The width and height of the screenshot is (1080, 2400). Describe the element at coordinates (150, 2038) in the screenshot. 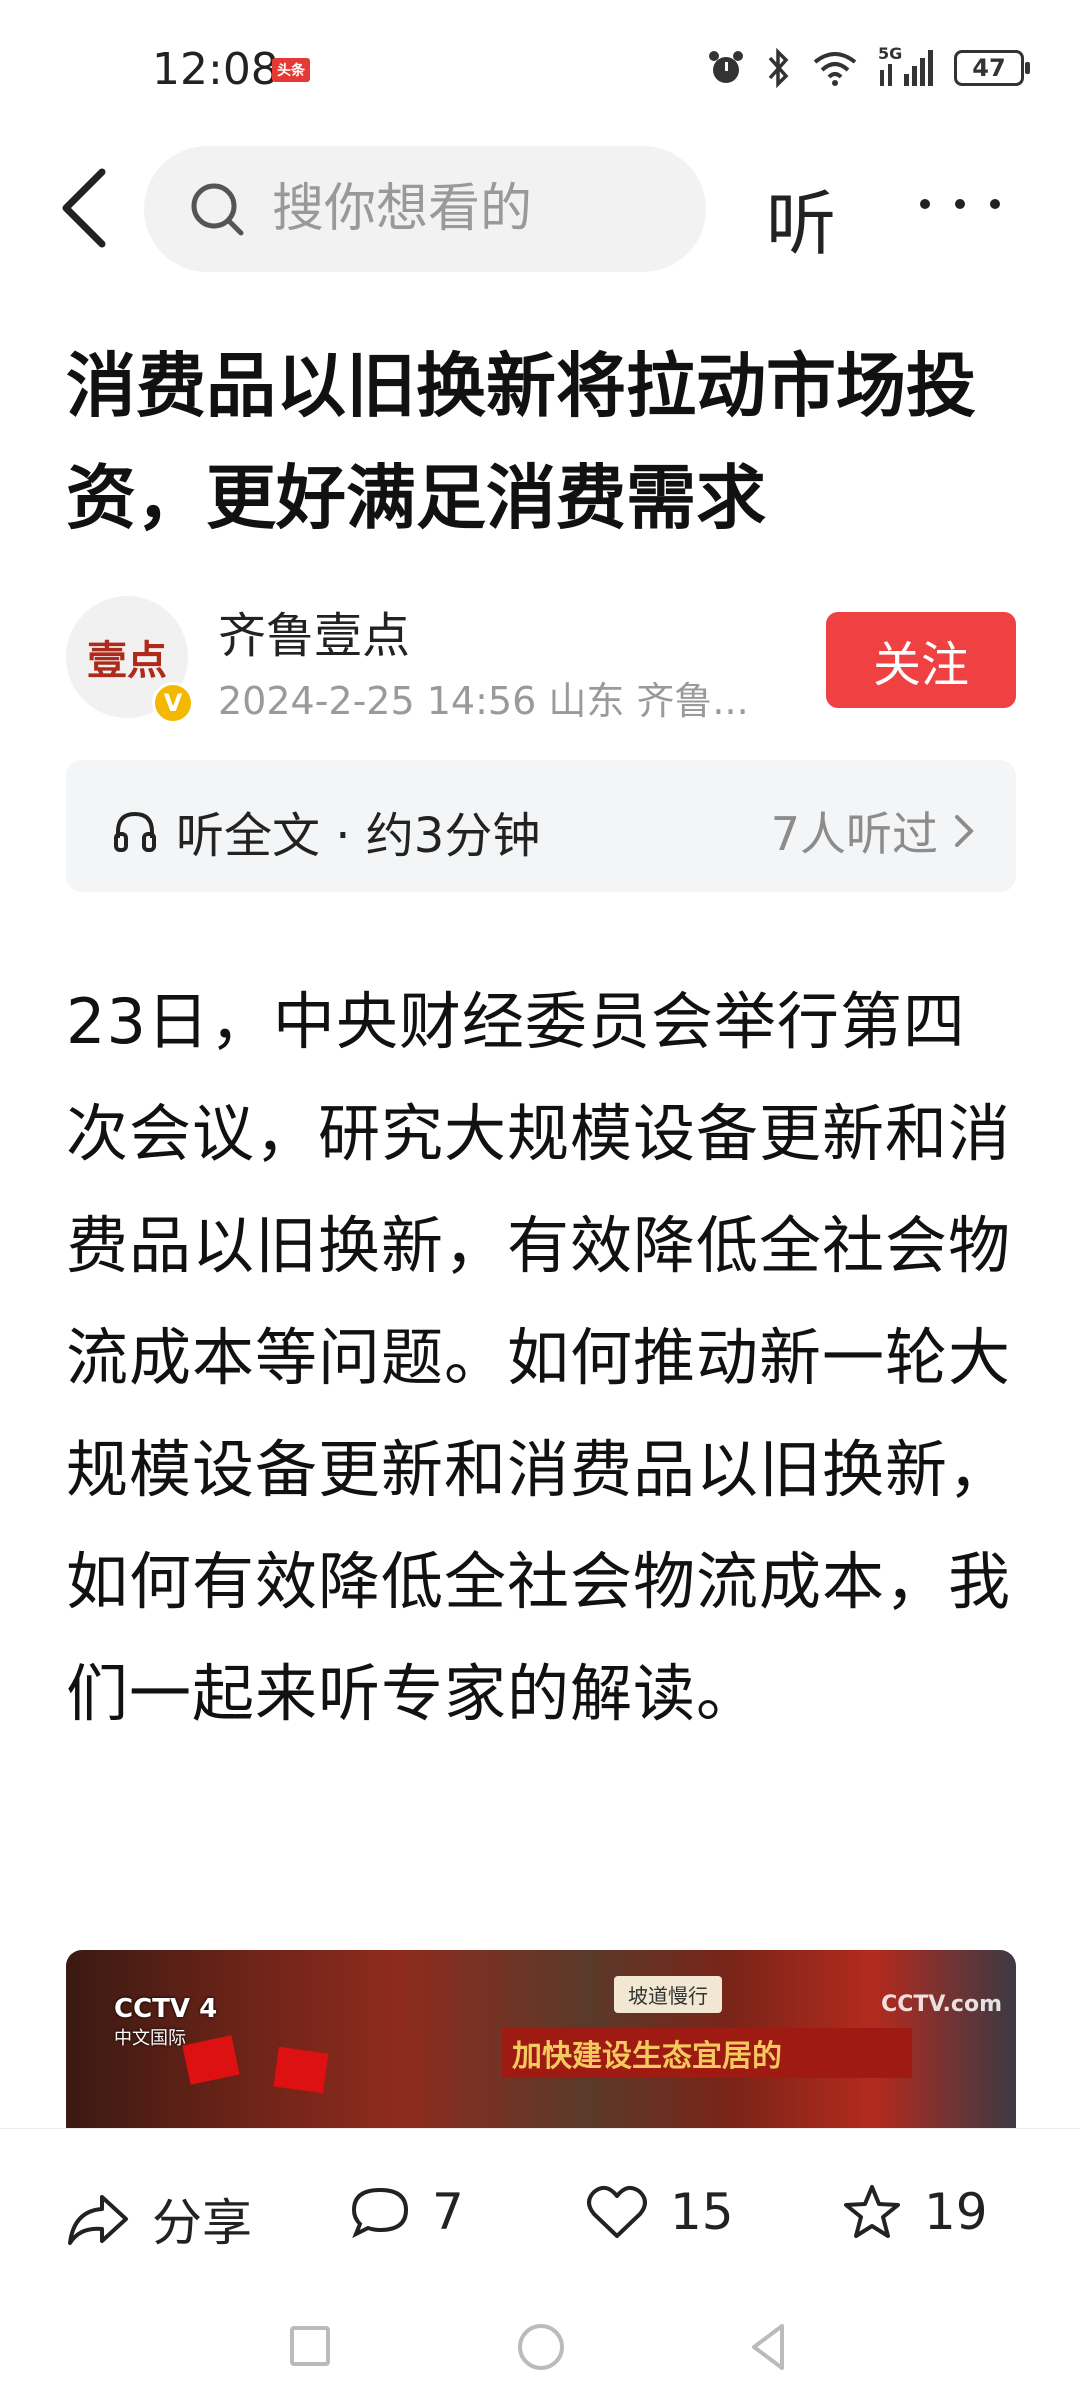

I see `cctv-watermark-sub: 中文国际` at that location.